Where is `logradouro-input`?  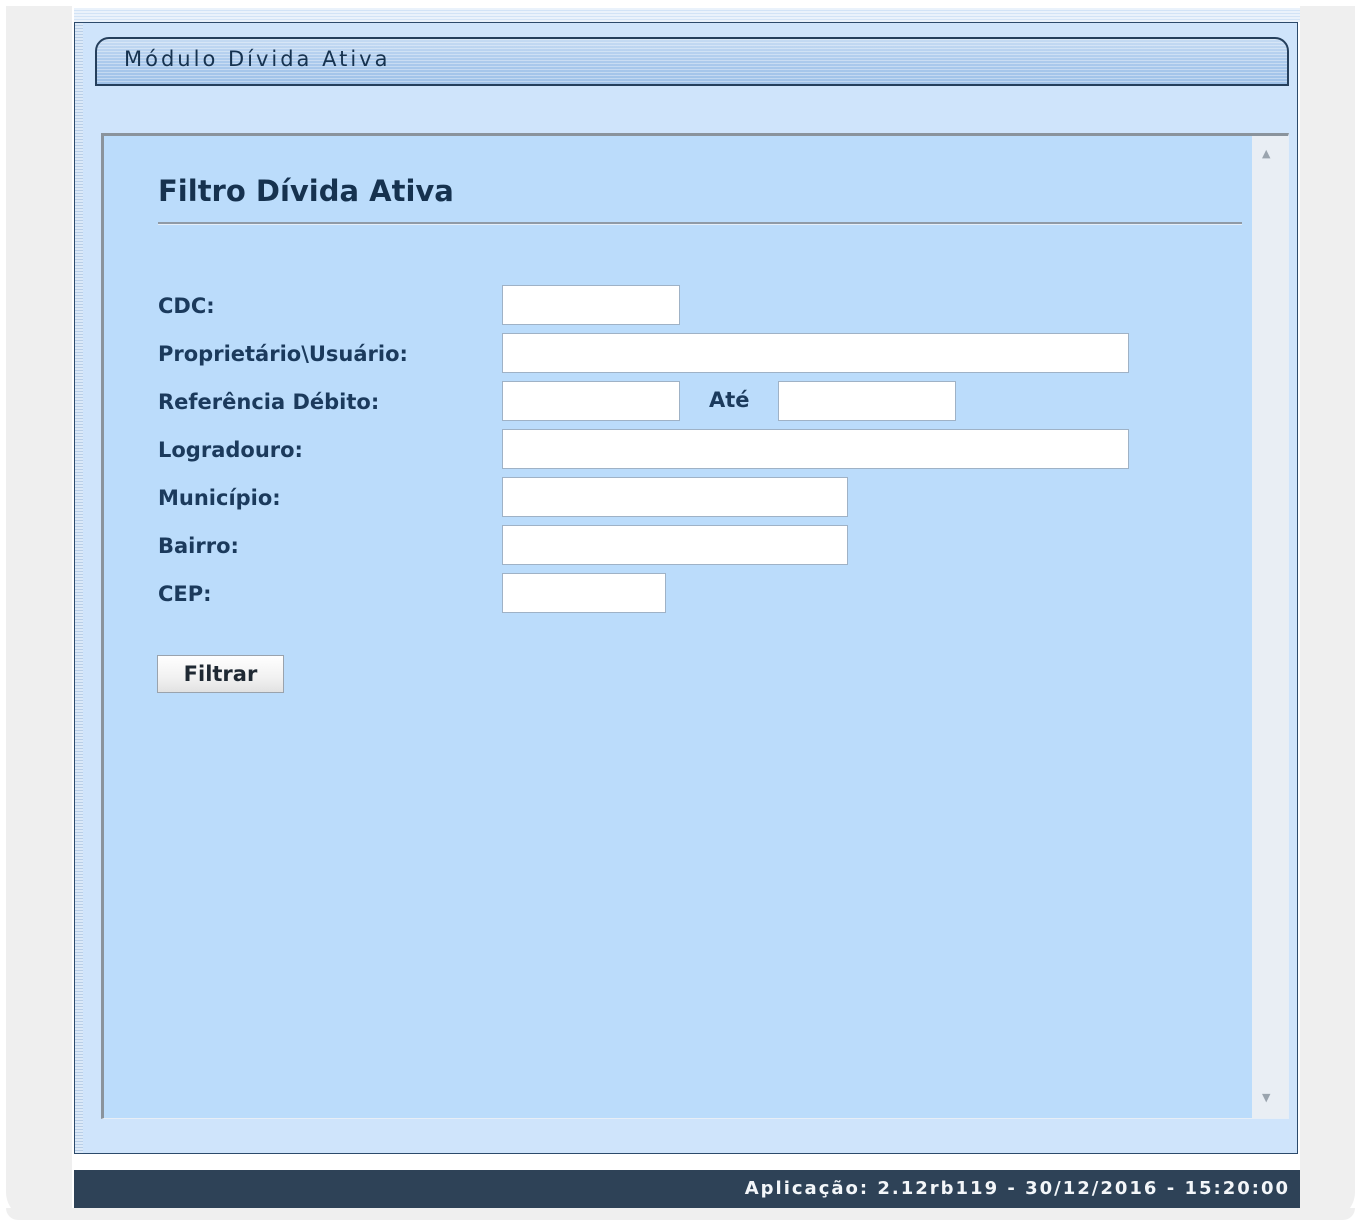 logradouro-input is located at coordinates (815, 449).